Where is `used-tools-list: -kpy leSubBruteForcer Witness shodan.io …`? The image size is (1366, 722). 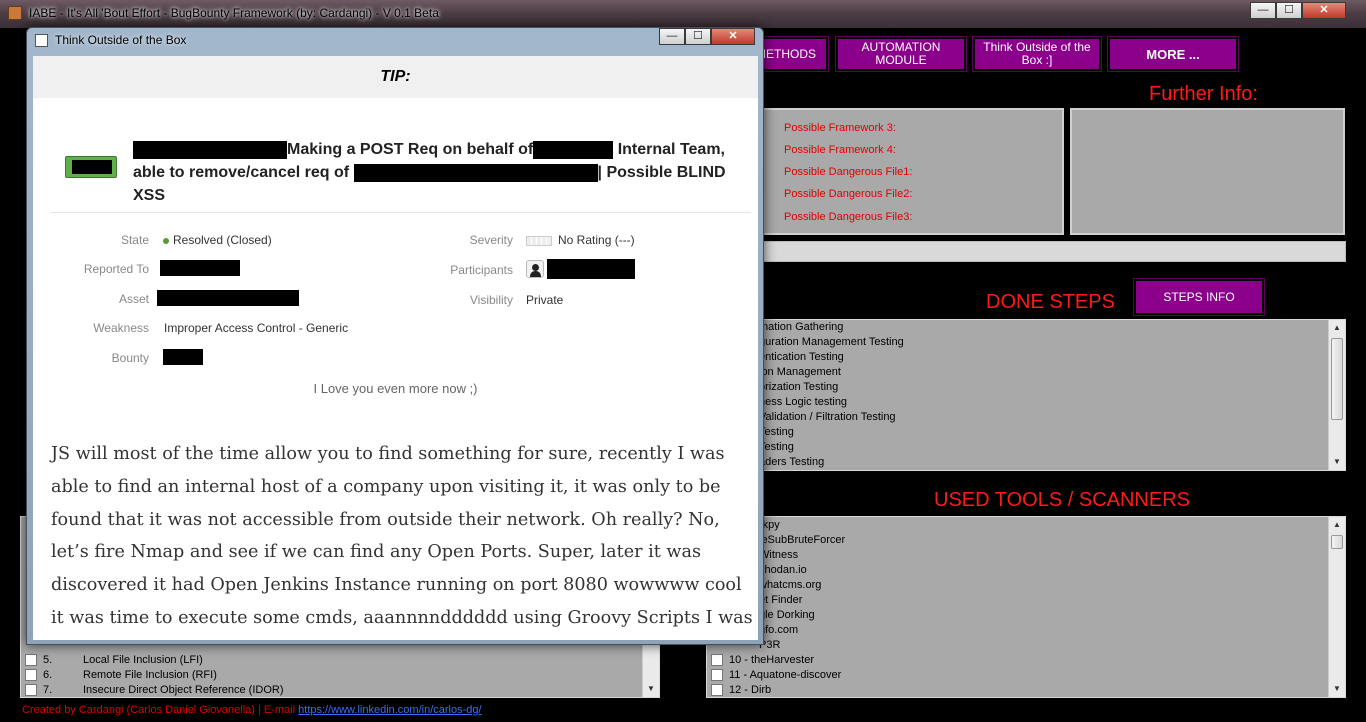 used-tools-list: -kpy leSubBruteForcer Witness shodan.io … is located at coordinates (1026, 607).